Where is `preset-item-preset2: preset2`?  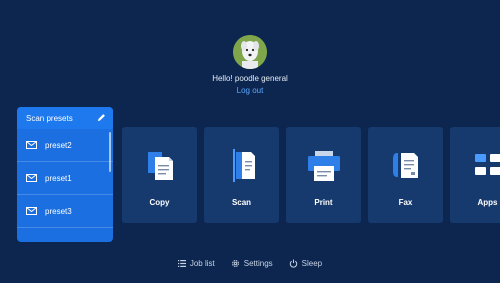 preset-item-preset2: preset2 is located at coordinates (65, 145).